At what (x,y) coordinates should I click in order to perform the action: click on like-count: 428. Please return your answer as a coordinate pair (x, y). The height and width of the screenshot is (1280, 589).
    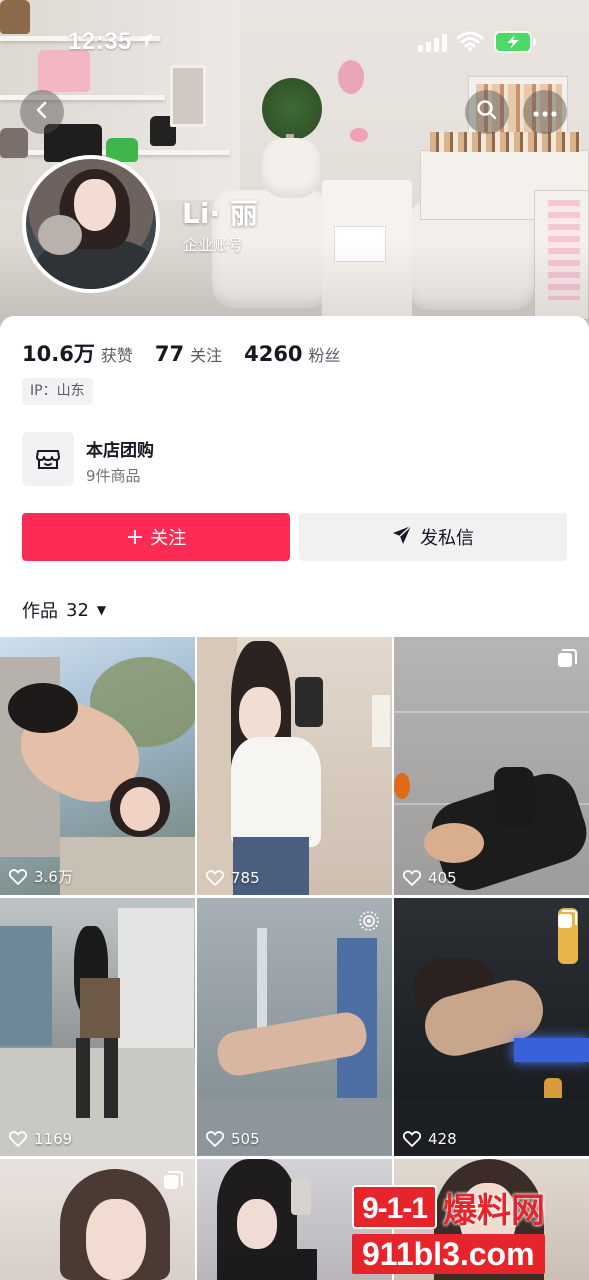
    Looking at the image, I should click on (430, 1139).